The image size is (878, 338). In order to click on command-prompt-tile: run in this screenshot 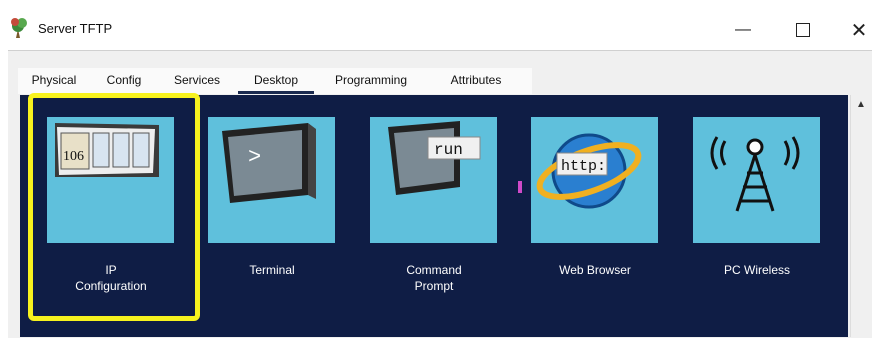, I will do `click(433, 180)`.